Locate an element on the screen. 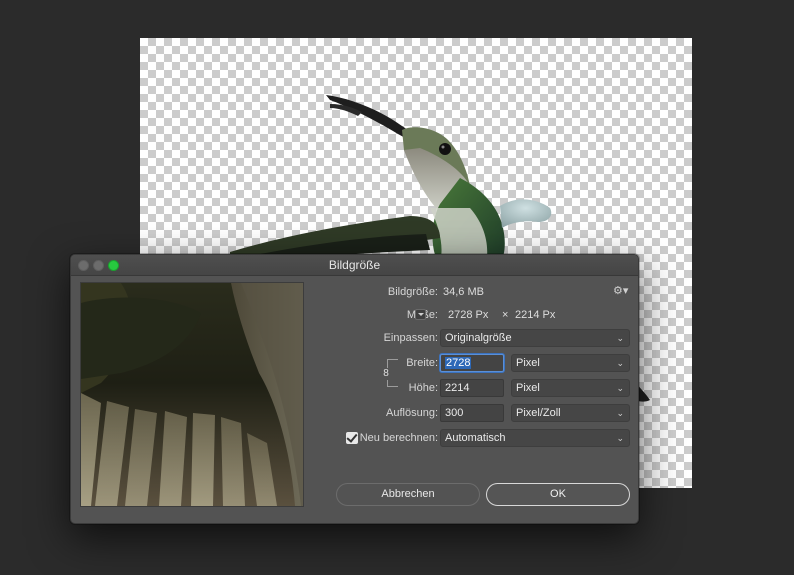 Image resolution: width=794 pixels, height=575 pixels. resolution-unit-value: Pixel/Zoll is located at coordinates (538, 413).